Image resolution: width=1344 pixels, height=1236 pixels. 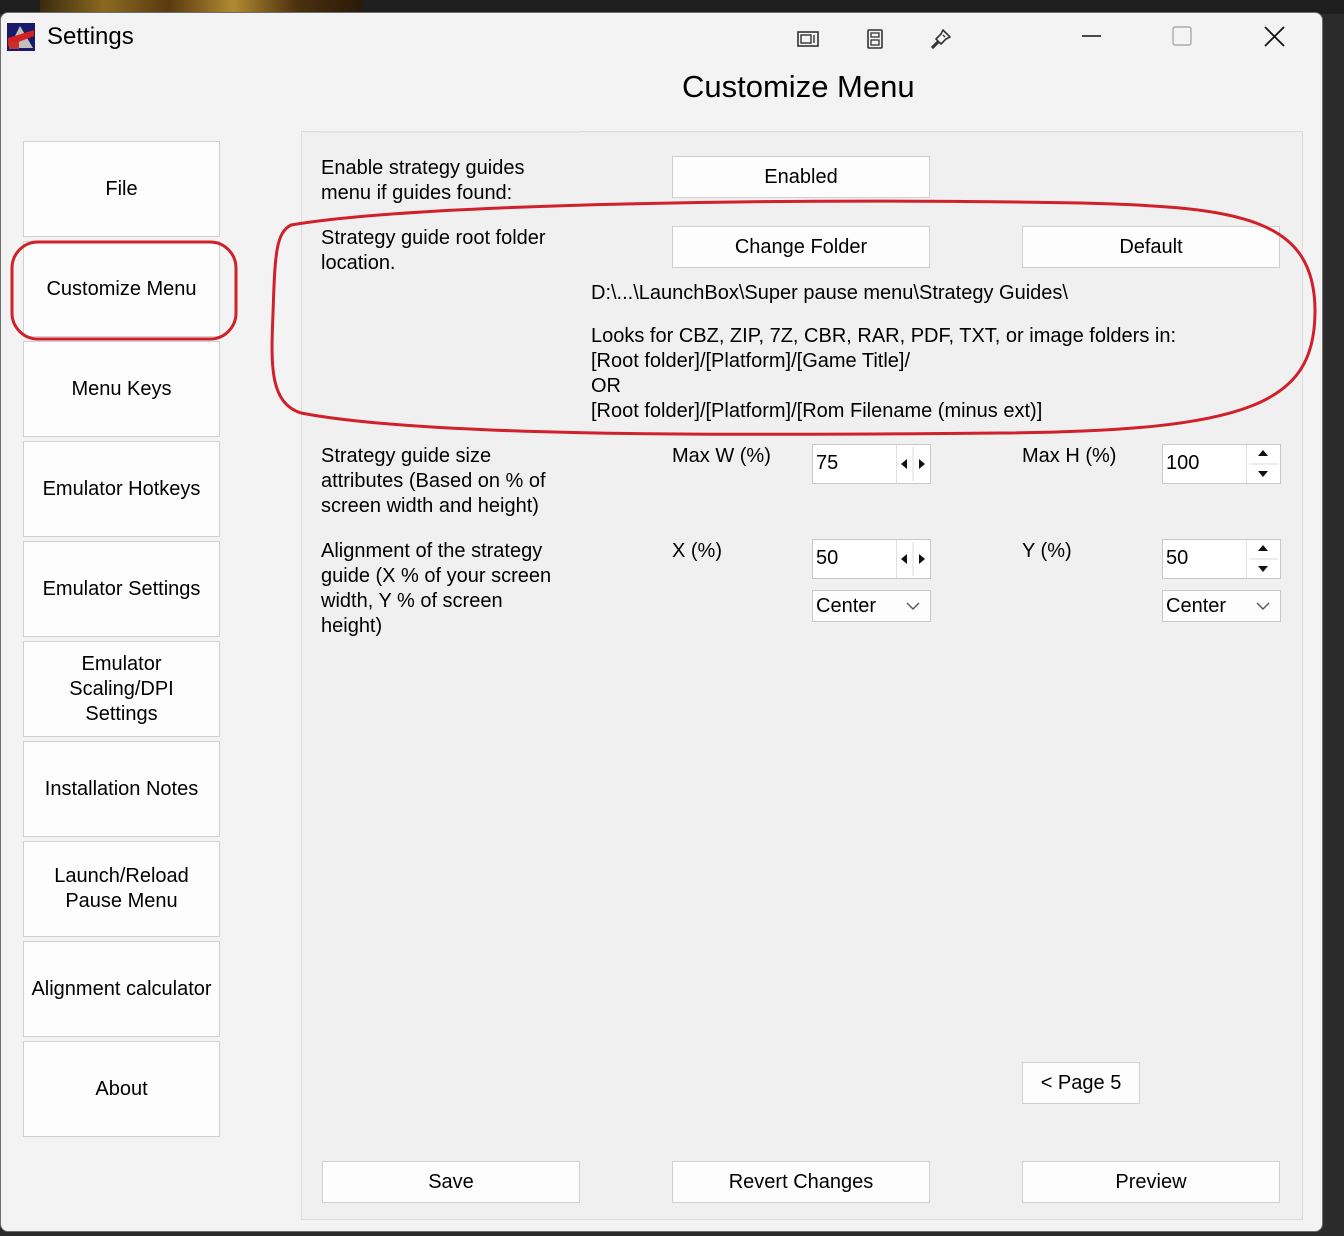 What do you see at coordinates (121, 989) in the screenshot?
I see `sidebar-item-alignment-calculator: Alignment calculator` at bounding box center [121, 989].